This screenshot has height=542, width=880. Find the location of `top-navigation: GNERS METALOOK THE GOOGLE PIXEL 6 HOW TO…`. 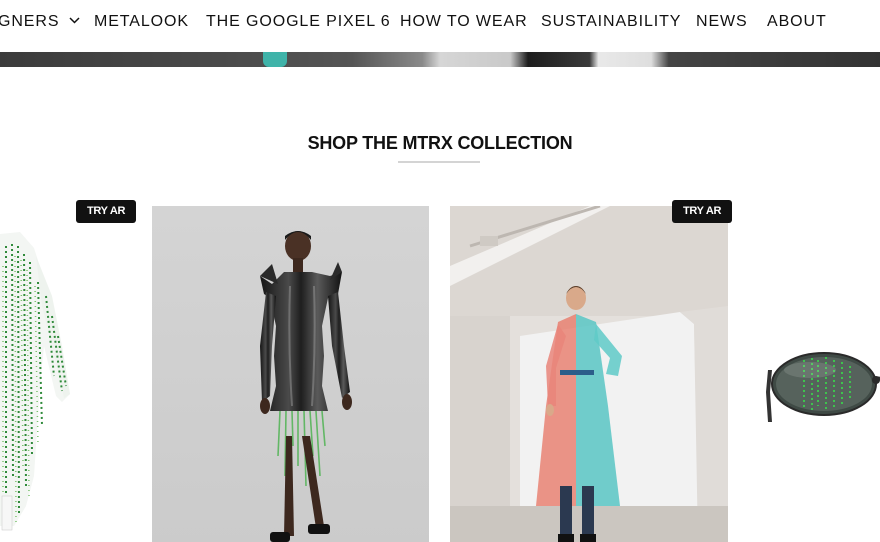

top-navigation: GNERS METALOOK THE GOOGLE PIXEL 6 HOW TO… is located at coordinates (440, 22).